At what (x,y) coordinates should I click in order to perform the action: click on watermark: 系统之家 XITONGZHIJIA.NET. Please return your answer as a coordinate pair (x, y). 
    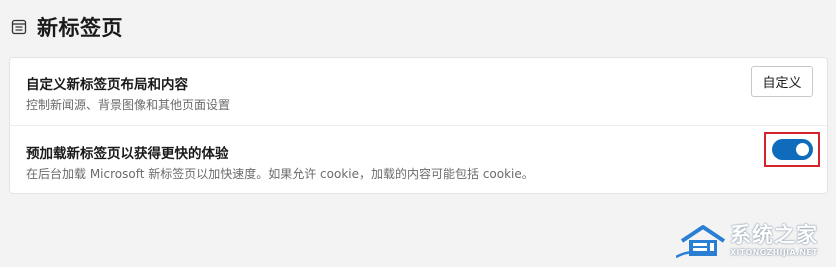
    Looking at the image, I should click on (754, 240).